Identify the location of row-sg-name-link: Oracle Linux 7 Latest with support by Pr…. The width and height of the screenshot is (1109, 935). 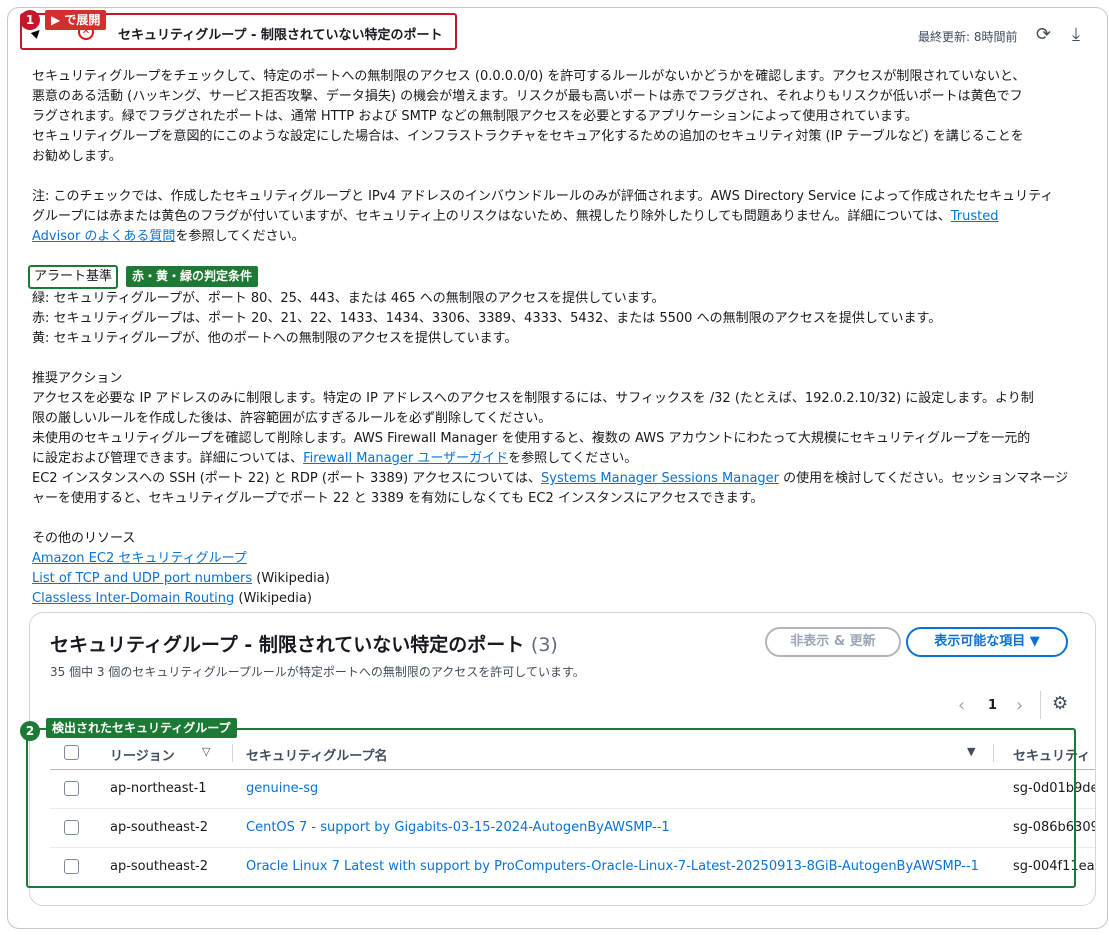
(612, 866).